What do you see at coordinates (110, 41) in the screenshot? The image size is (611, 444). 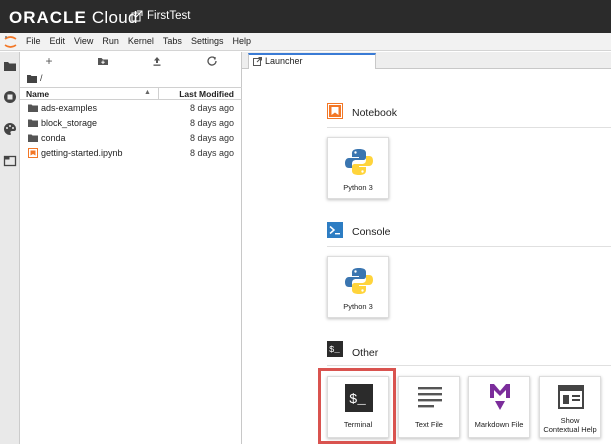 I see `menu-run: Run` at bounding box center [110, 41].